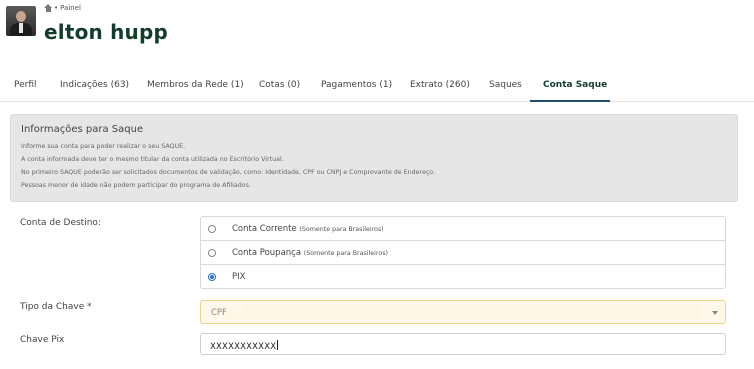 Image resolution: width=754 pixels, height=369 pixels. What do you see at coordinates (440, 85) in the screenshot?
I see `tab-extrato: Extrato (260)` at bounding box center [440, 85].